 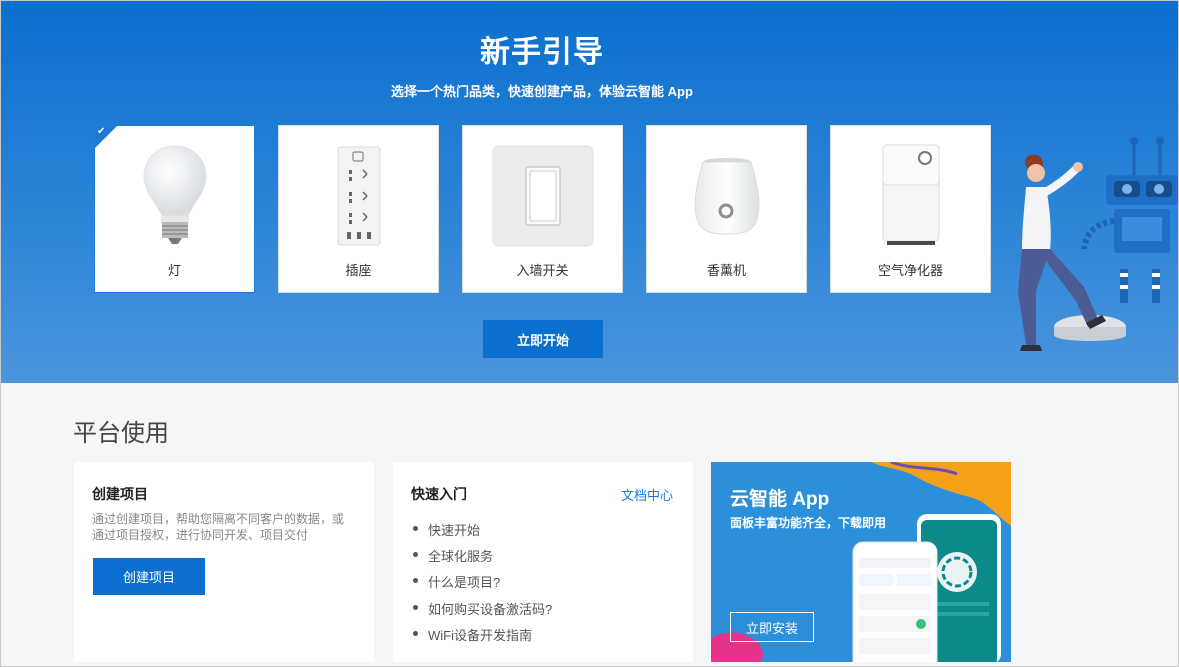 What do you see at coordinates (174, 270) in the screenshot?
I see `category-label: 灯` at bounding box center [174, 270].